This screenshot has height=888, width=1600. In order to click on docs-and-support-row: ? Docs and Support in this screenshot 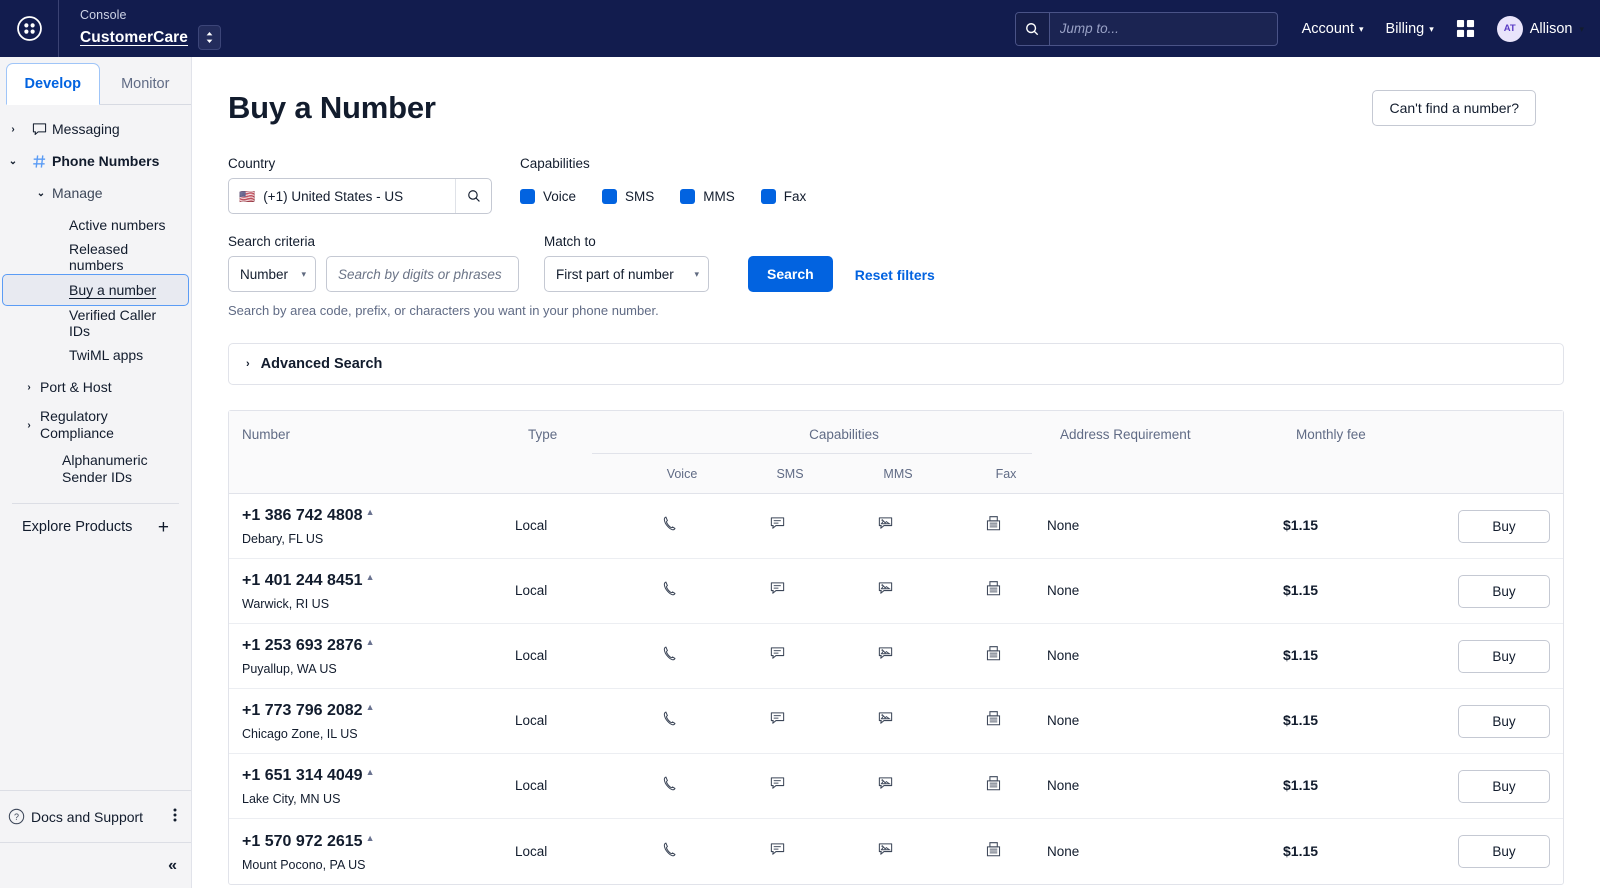, I will do `click(95, 816)`.